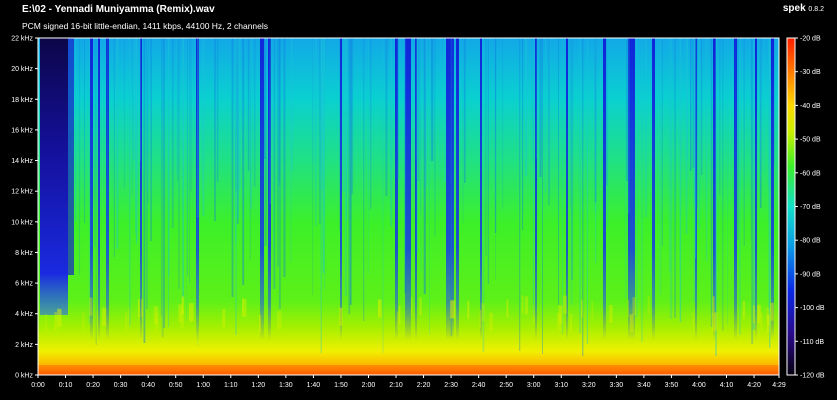 This screenshot has height=400, width=837. I want to click on time-tick-label: 2:00, so click(369, 385).